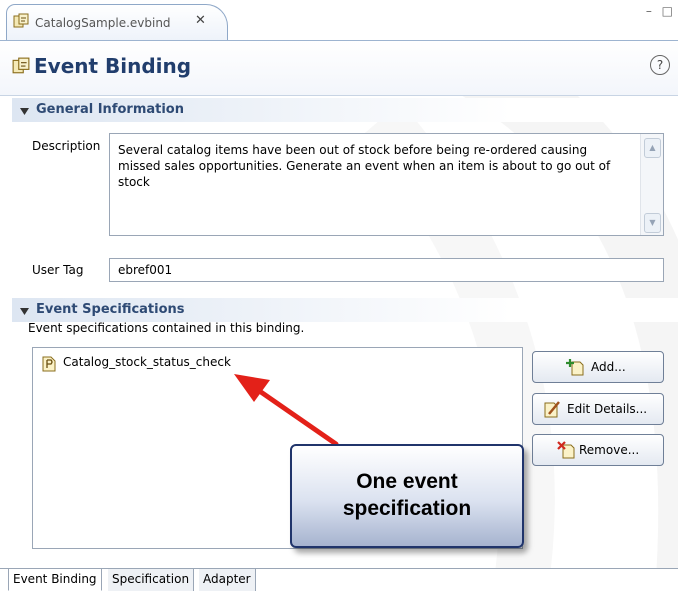 This screenshot has height=594, width=678. I want to click on tab-adapter: Adapter, so click(227, 580).